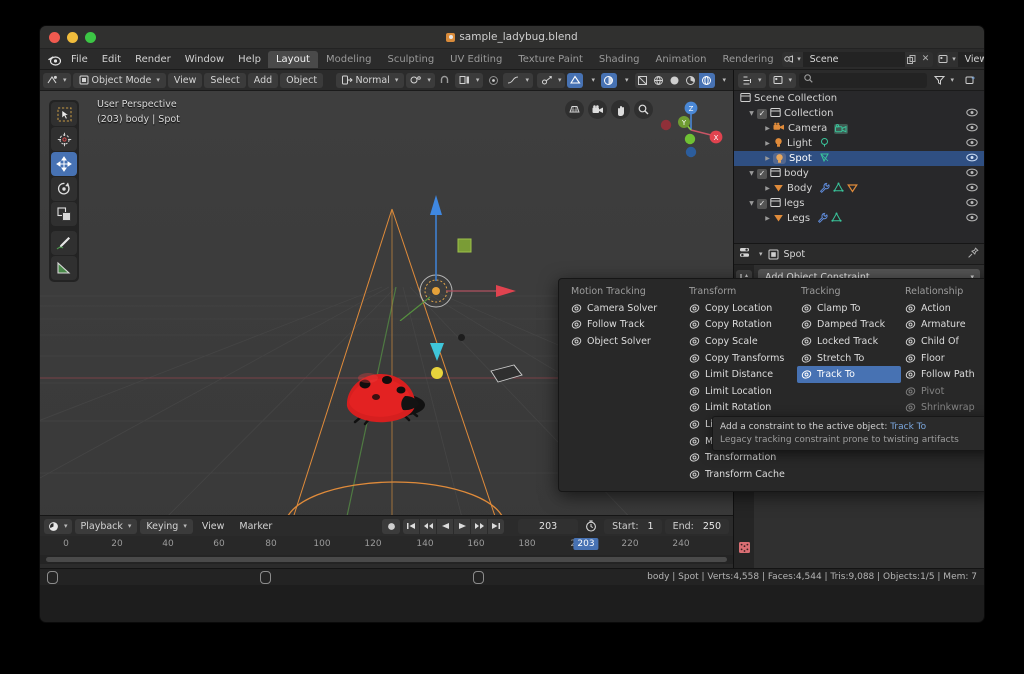 The image size is (1024, 674). I want to click on outliner-display-mode-icon: ▾, so click(752, 80).